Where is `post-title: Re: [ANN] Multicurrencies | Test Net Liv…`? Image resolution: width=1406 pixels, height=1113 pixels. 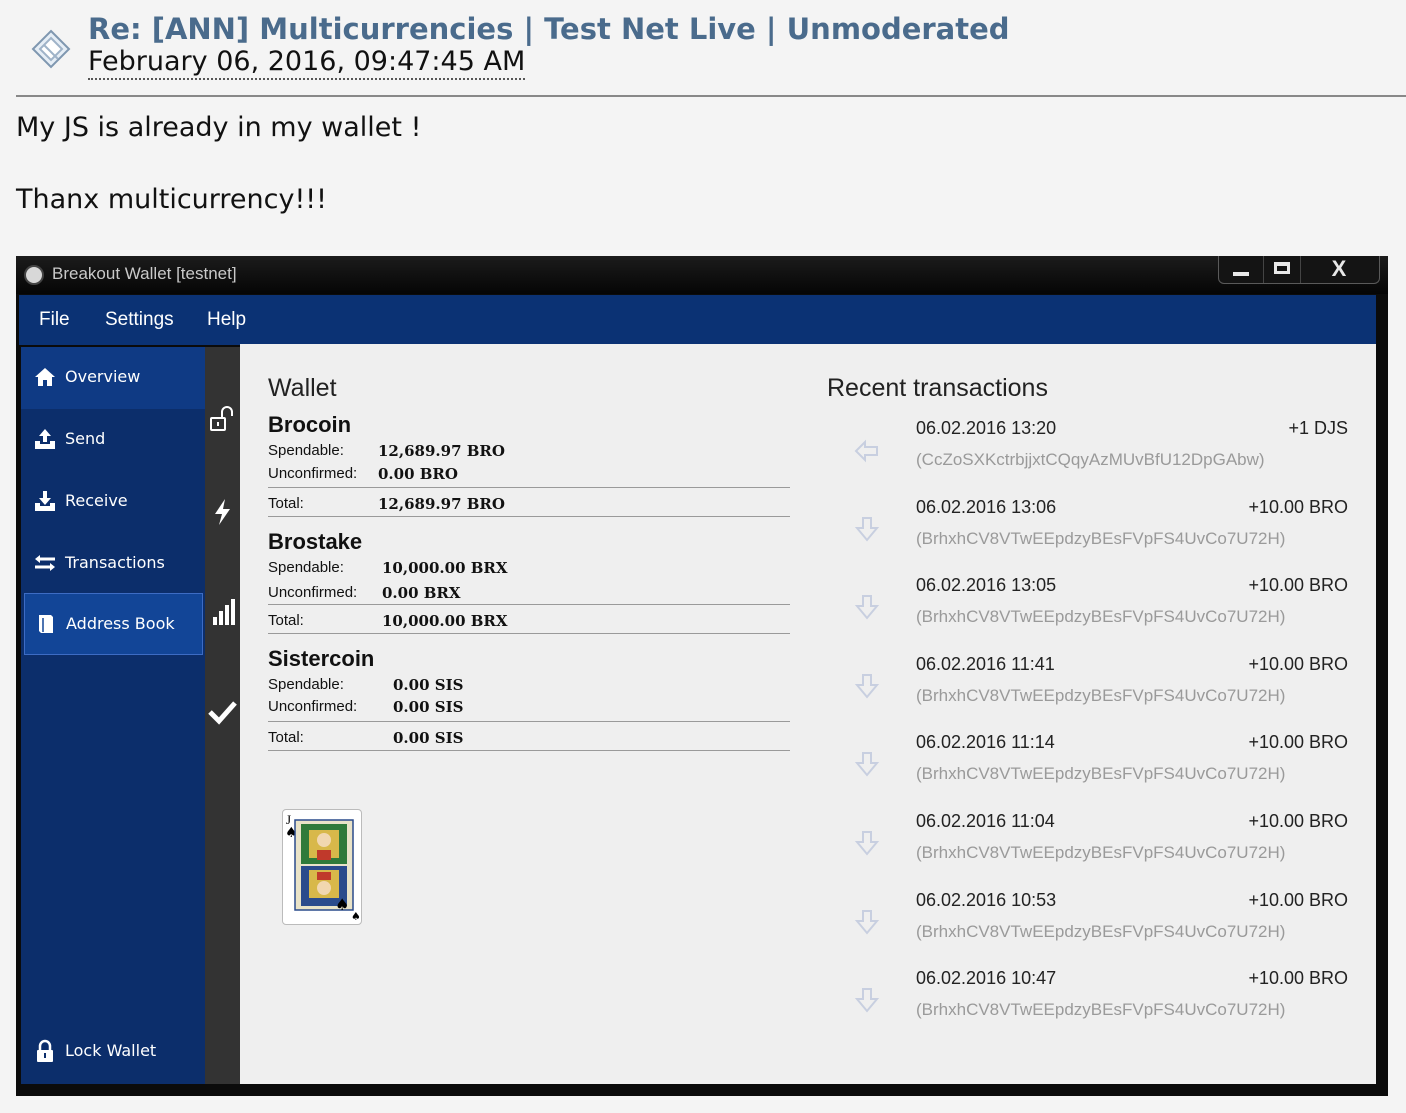
post-title: Re: [ANN] Multicurrencies | Test Net Liv… is located at coordinates (549, 29).